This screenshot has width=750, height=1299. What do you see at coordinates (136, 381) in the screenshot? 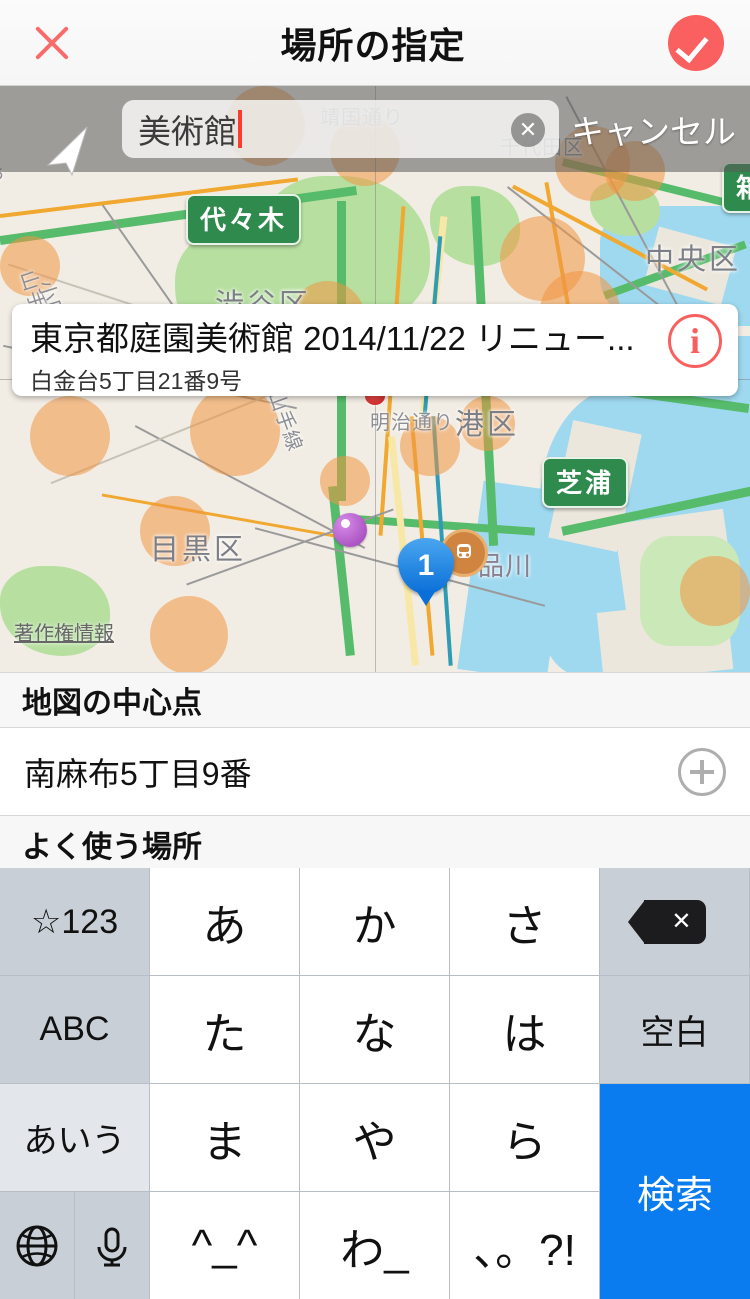
I see `callout-subtitle: 白金台5丁目21番9号` at bounding box center [136, 381].